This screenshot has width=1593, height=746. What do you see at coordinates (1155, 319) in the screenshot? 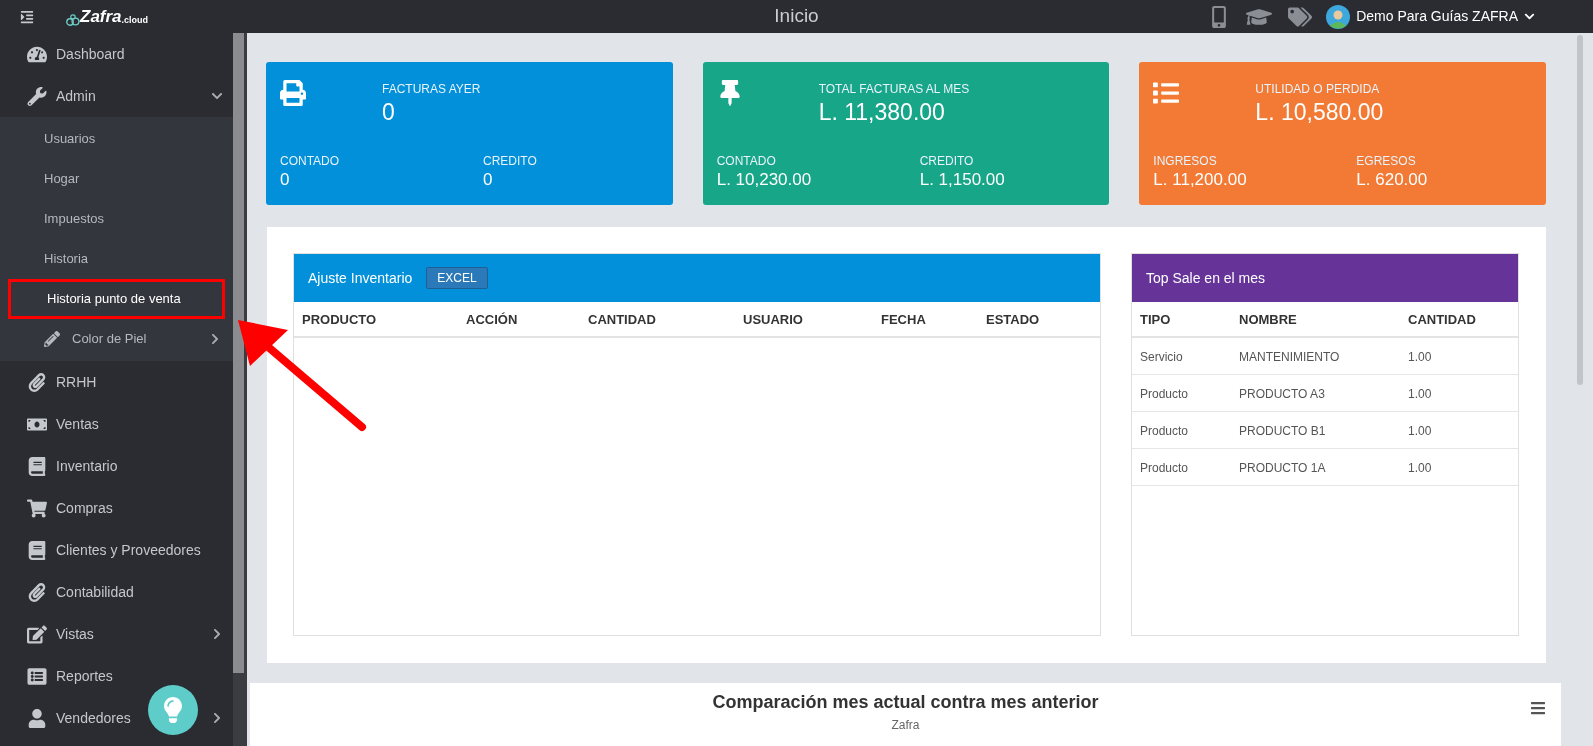
I see `column-header: TIPO` at bounding box center [1155, 319].